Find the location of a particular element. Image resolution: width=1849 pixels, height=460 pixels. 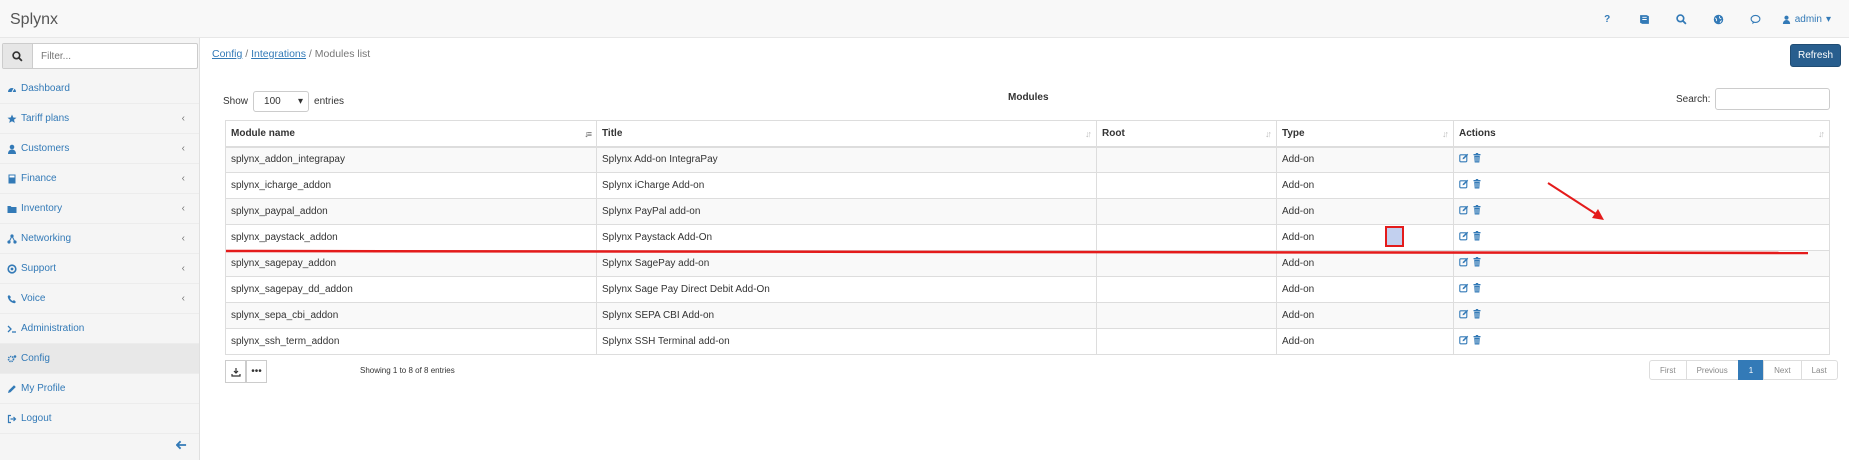

help-label: ? is located at coordinates (1607, 19).